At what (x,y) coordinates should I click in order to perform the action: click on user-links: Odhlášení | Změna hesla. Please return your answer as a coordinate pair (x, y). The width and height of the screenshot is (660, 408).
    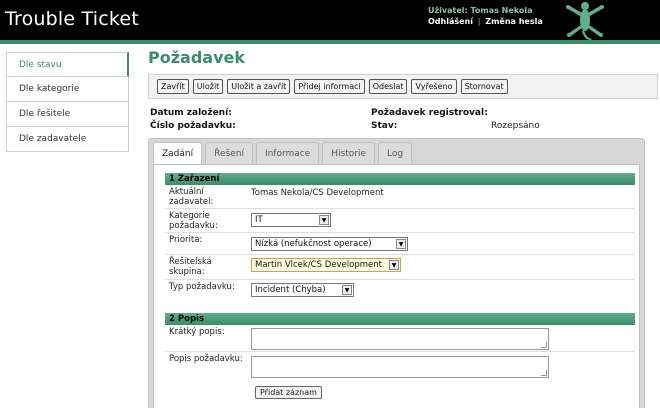
    Looking at the image, I should click on (485, 21).